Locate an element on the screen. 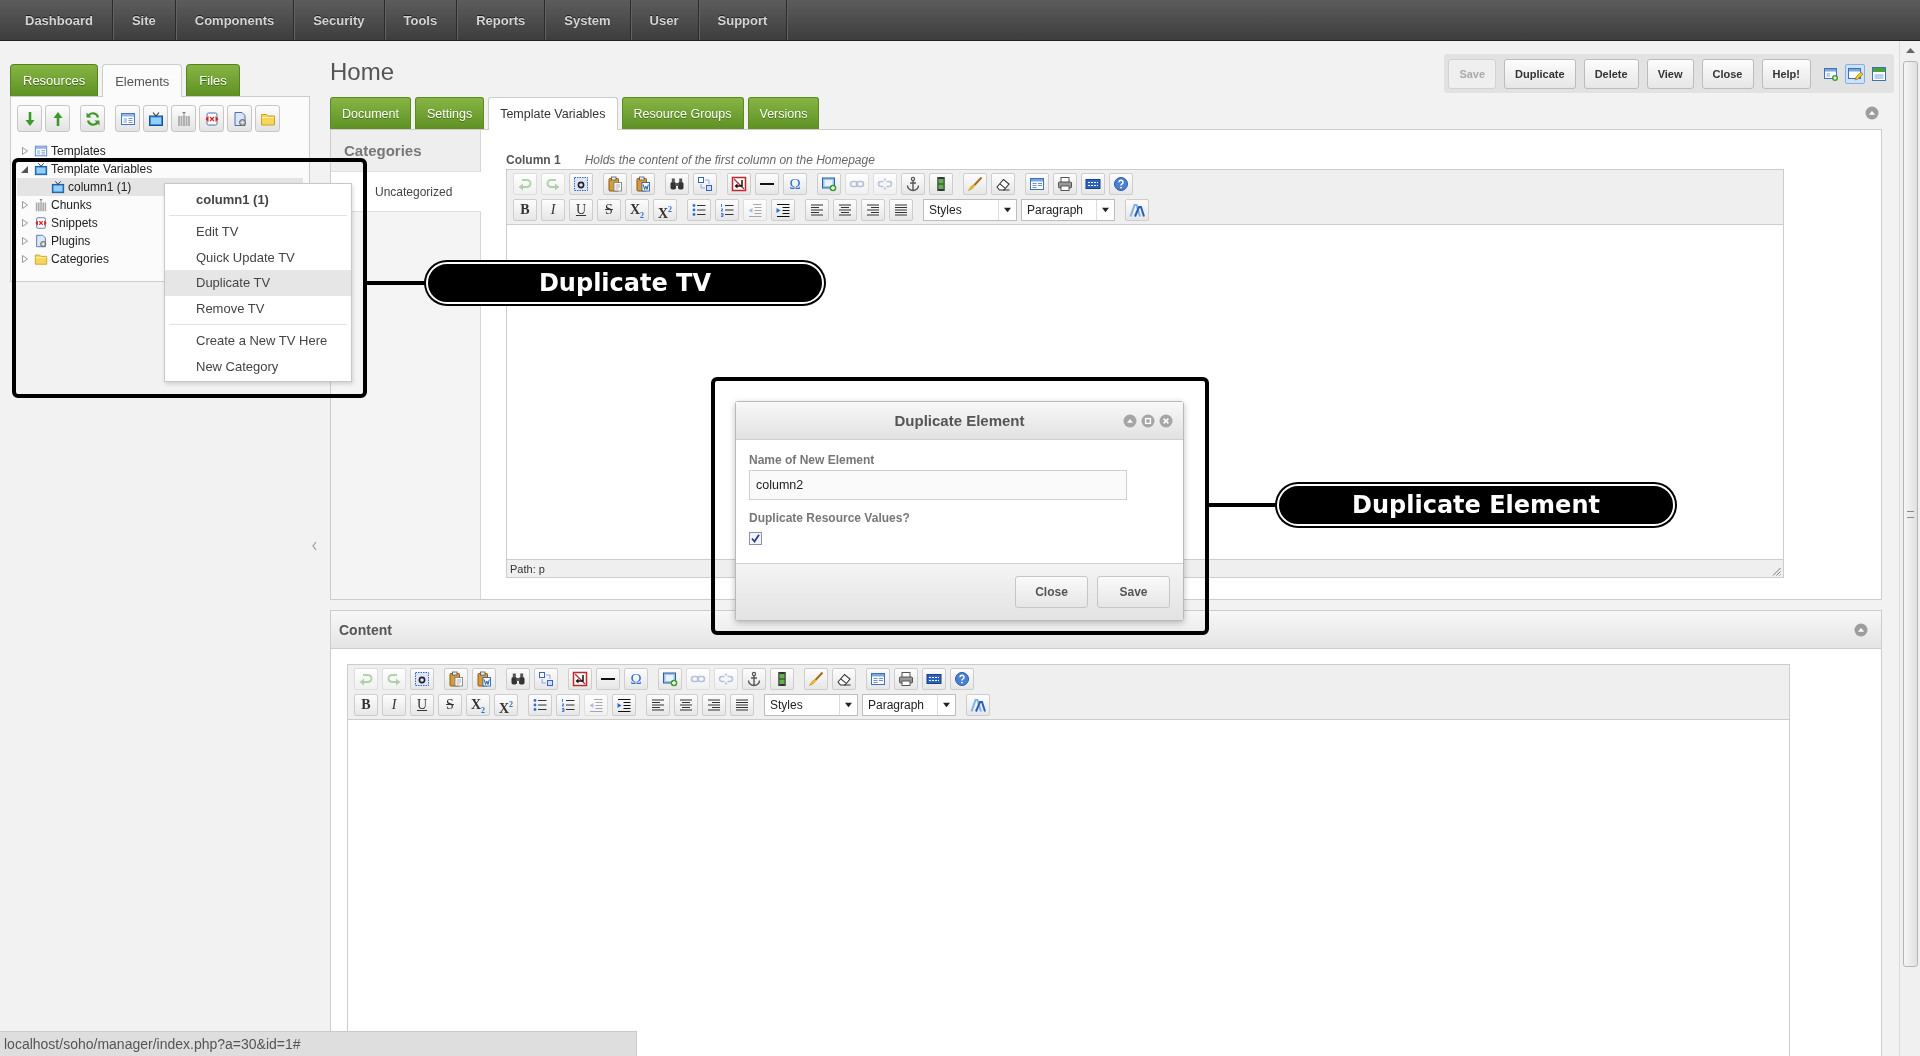 The height and width of the screenshot is (1056, 1920). nav-menu-item: Support is located at coordinates (743, 20).